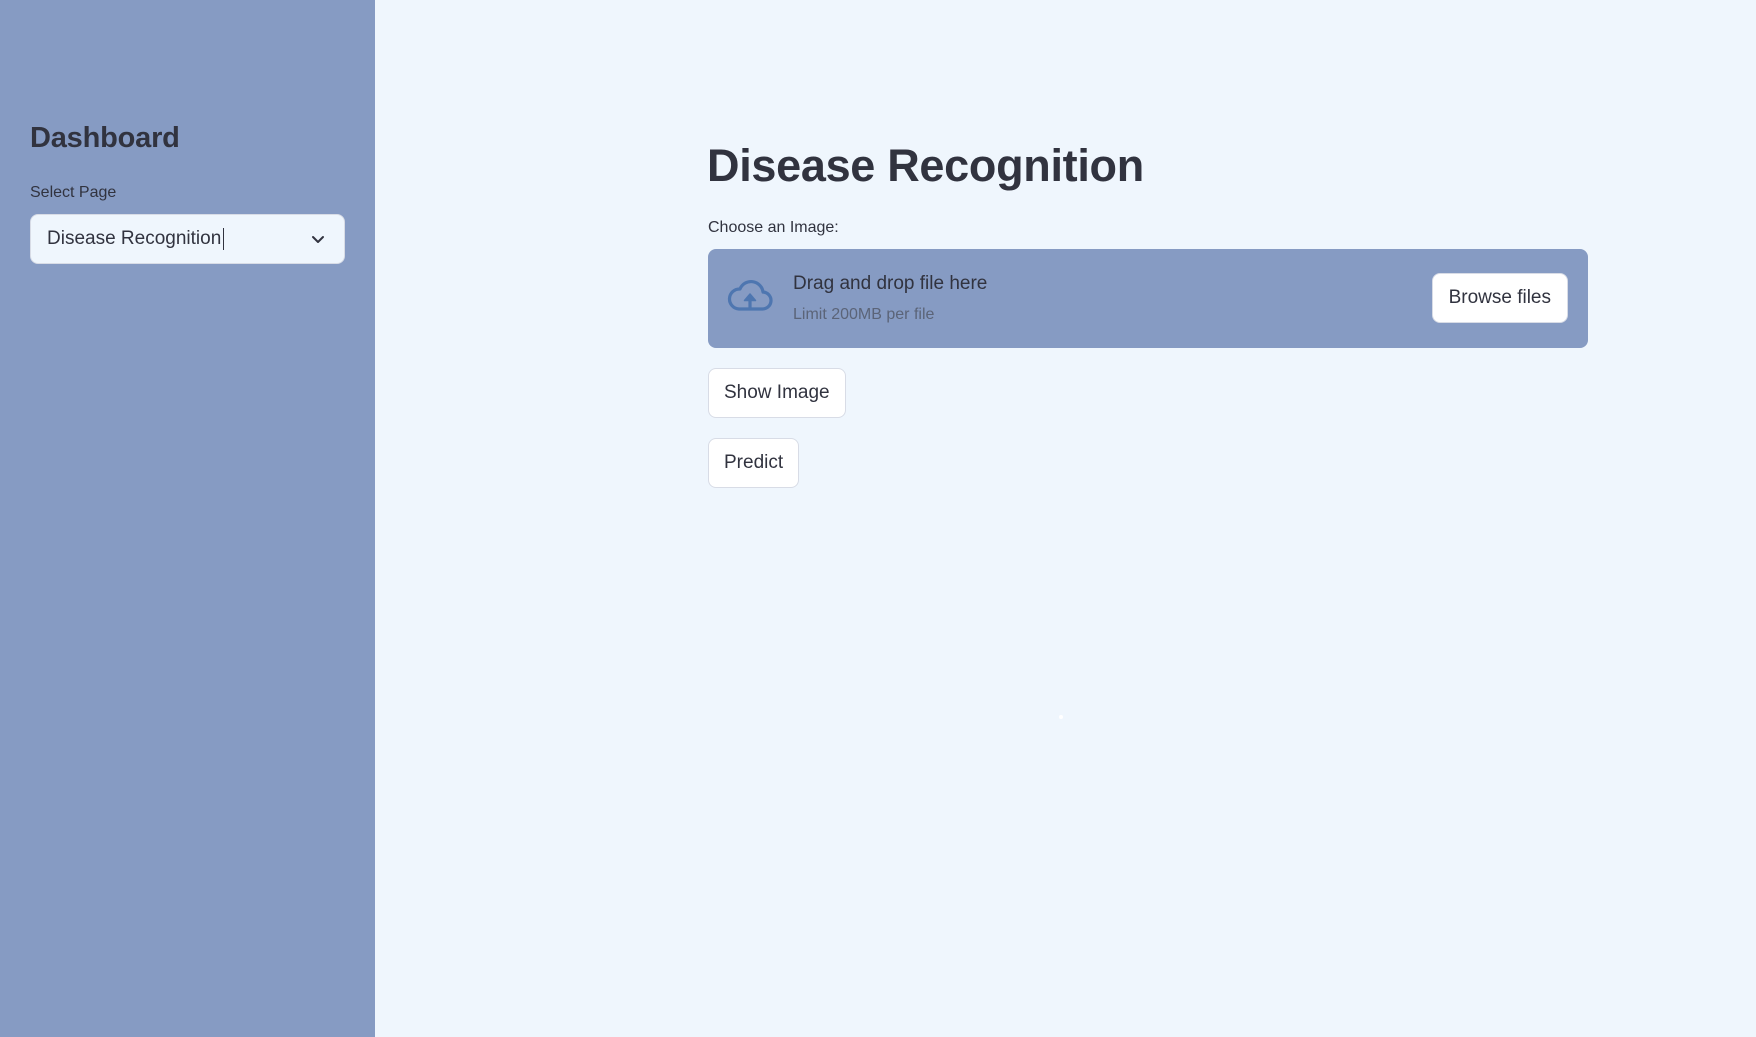 The height and width of the screenshot is (1037, 1756). What do you see at coordinates (134, 238) in the screenshot?
I see `page-select-value-text: Disease Recognition` at bounding box center [134, 238].